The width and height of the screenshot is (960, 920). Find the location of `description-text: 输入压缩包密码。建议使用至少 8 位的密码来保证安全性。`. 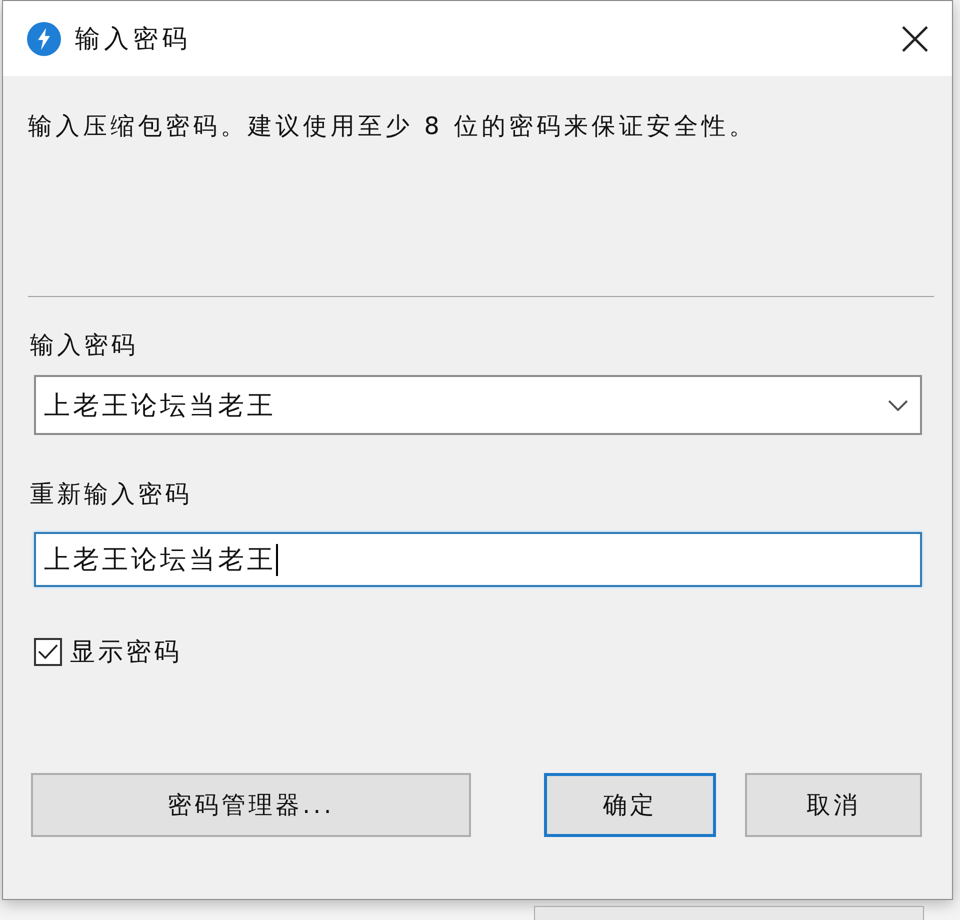

description-text: 输入压缩包密码。建议使用至少 8 位的密码来保证安全性。 is located at coordinates (393, 126).